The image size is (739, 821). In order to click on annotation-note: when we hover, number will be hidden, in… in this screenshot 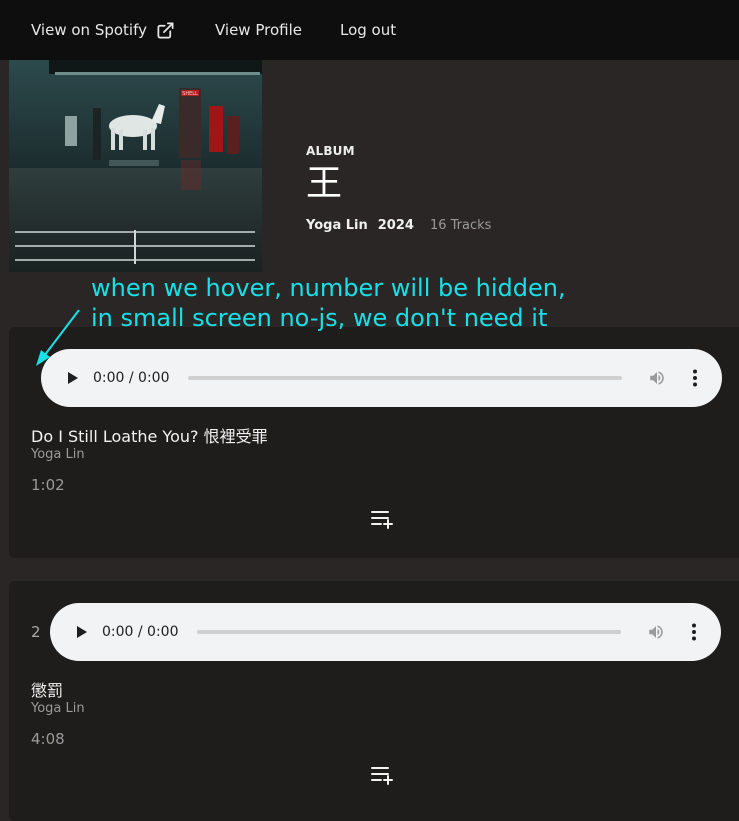, I will do `click(328, 303)`.